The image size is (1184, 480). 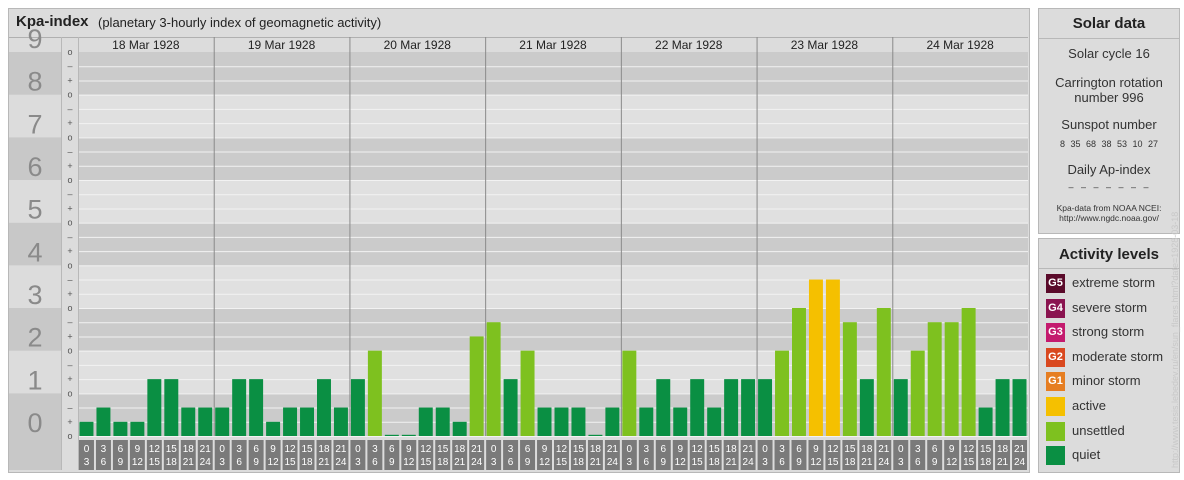 What do you see at coordinates (34, 338) in the screenshot?
I see `y-tick-label: 2` at bounding box center [34, 338].